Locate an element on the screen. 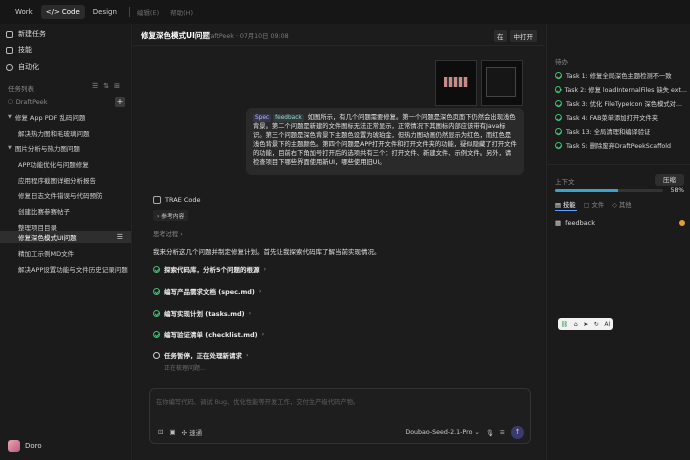  top-bar: Work </> Code Design 编辑(E) 帮助(H) is located at coordinates (345, 12).